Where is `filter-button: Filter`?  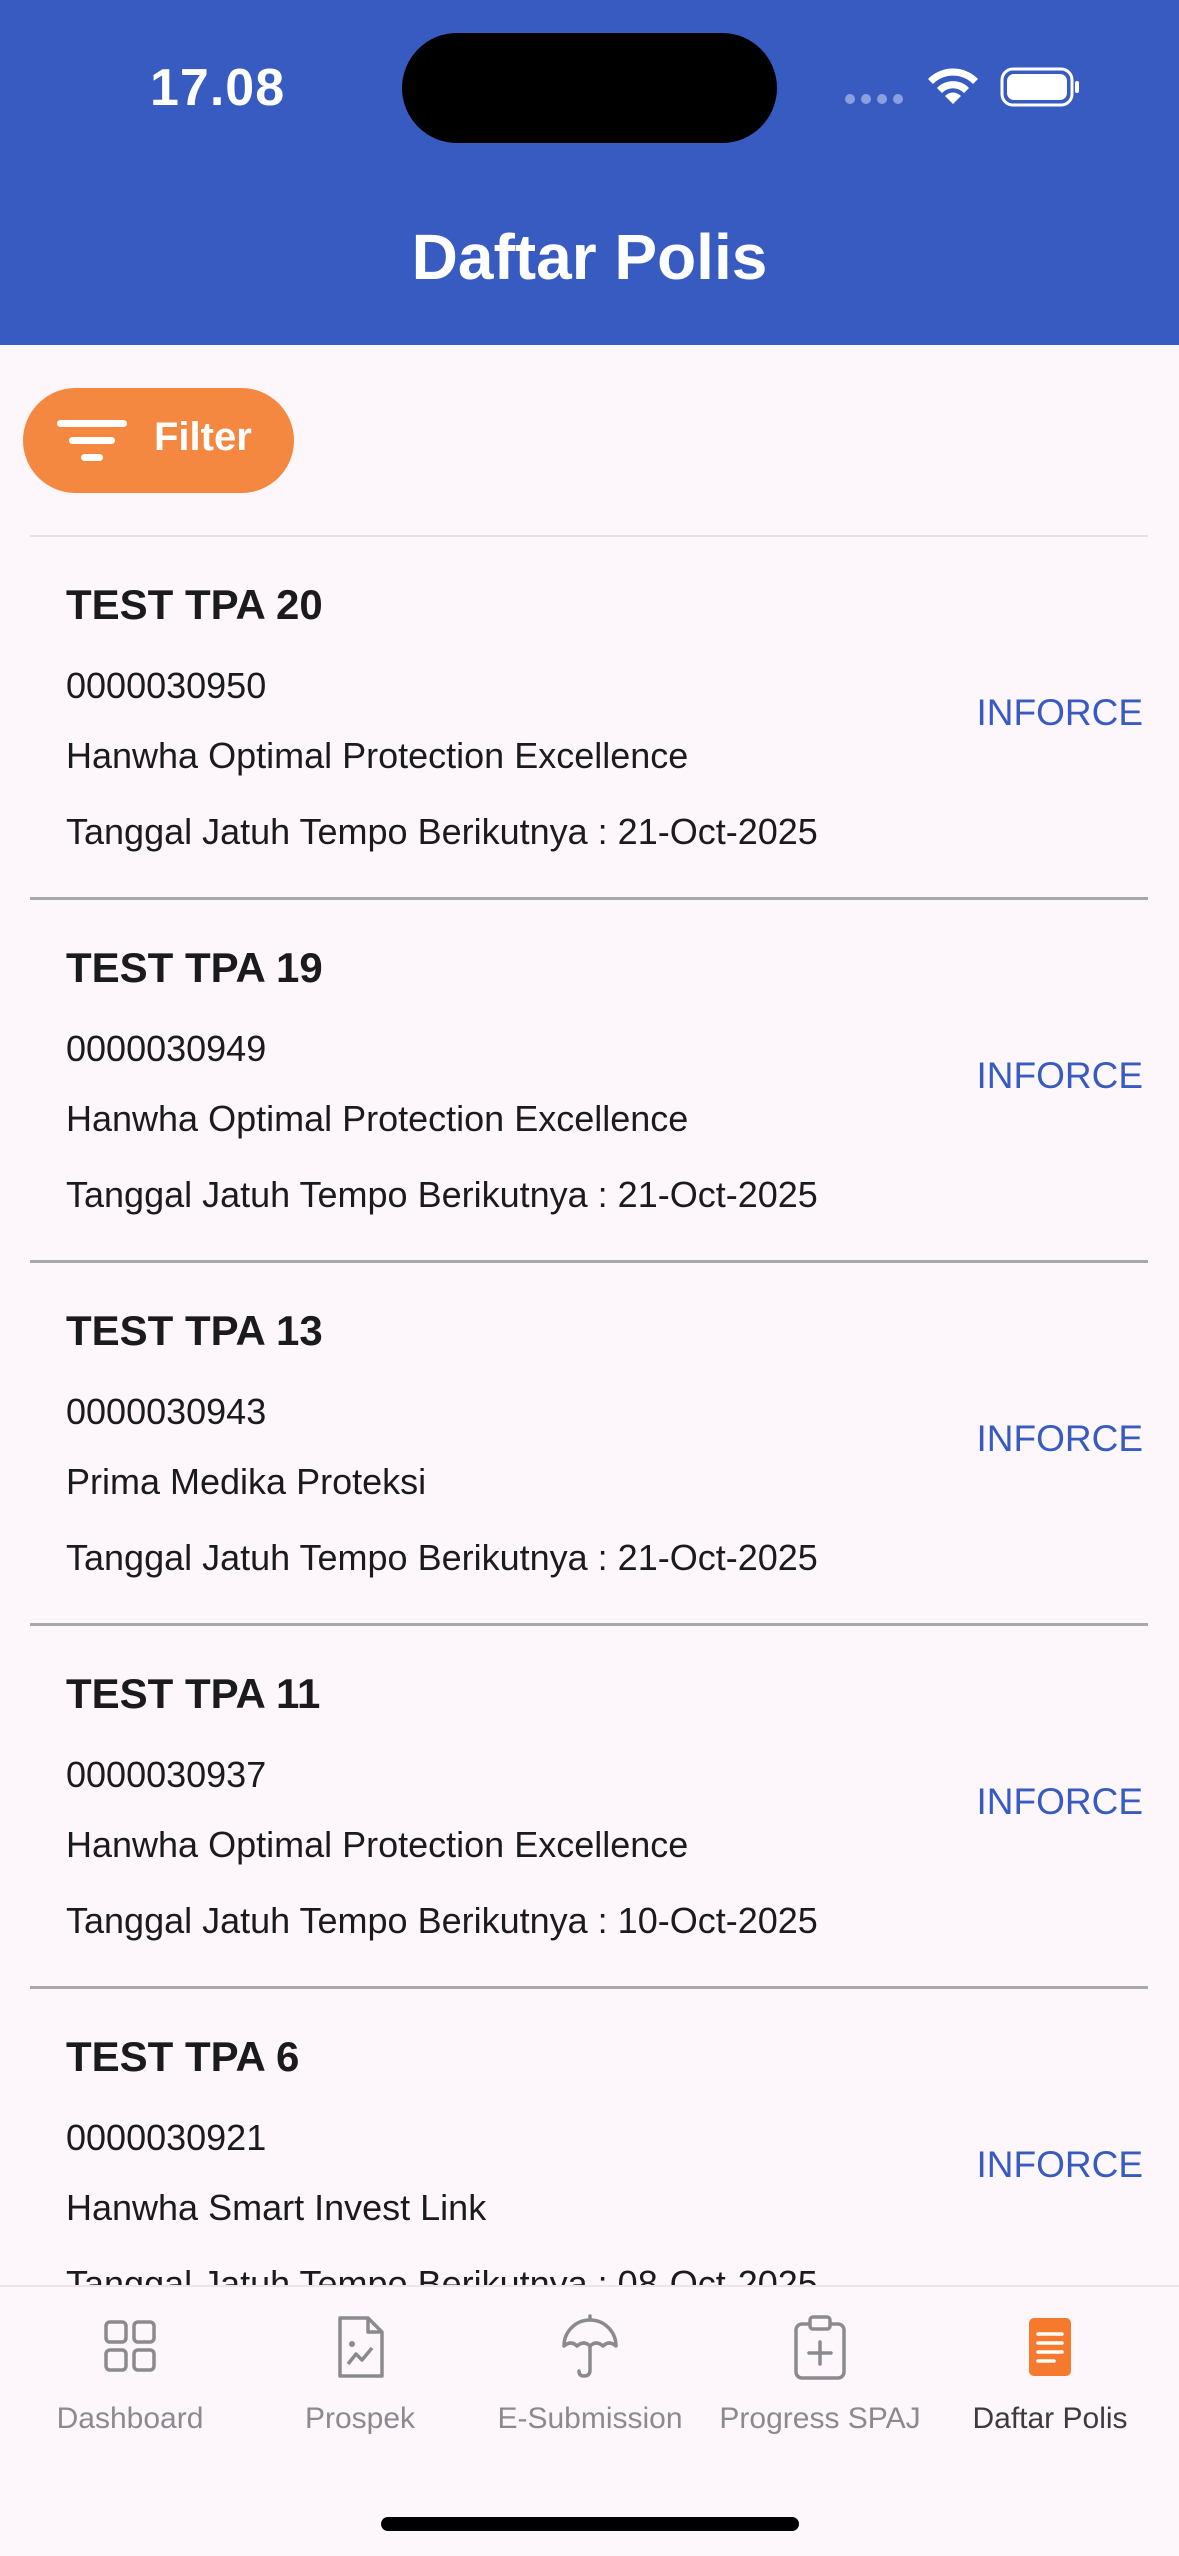 filter-button: Filter is located at coordinates (158, 440).